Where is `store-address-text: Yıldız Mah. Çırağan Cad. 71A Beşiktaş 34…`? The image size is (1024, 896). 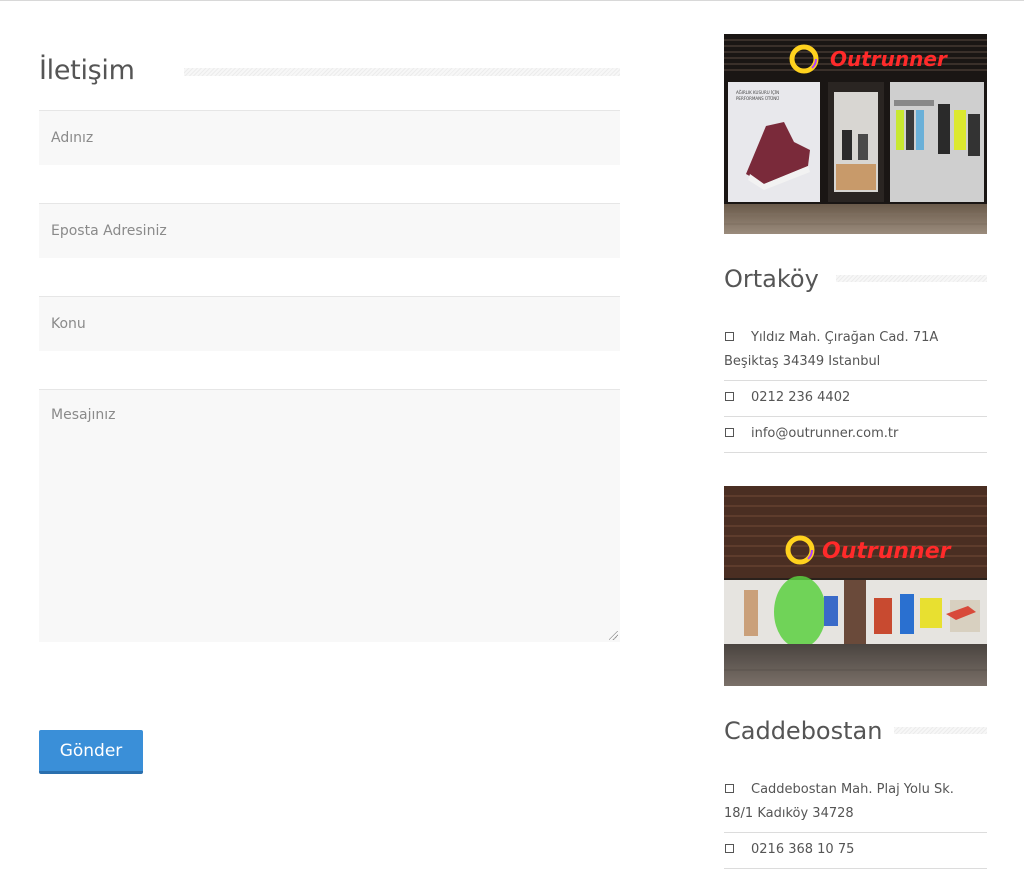 store-address-text: Yıldız Mah. Çırağan Cad. 71A Beşiktaş 34… is located at coordinates (831, 349).